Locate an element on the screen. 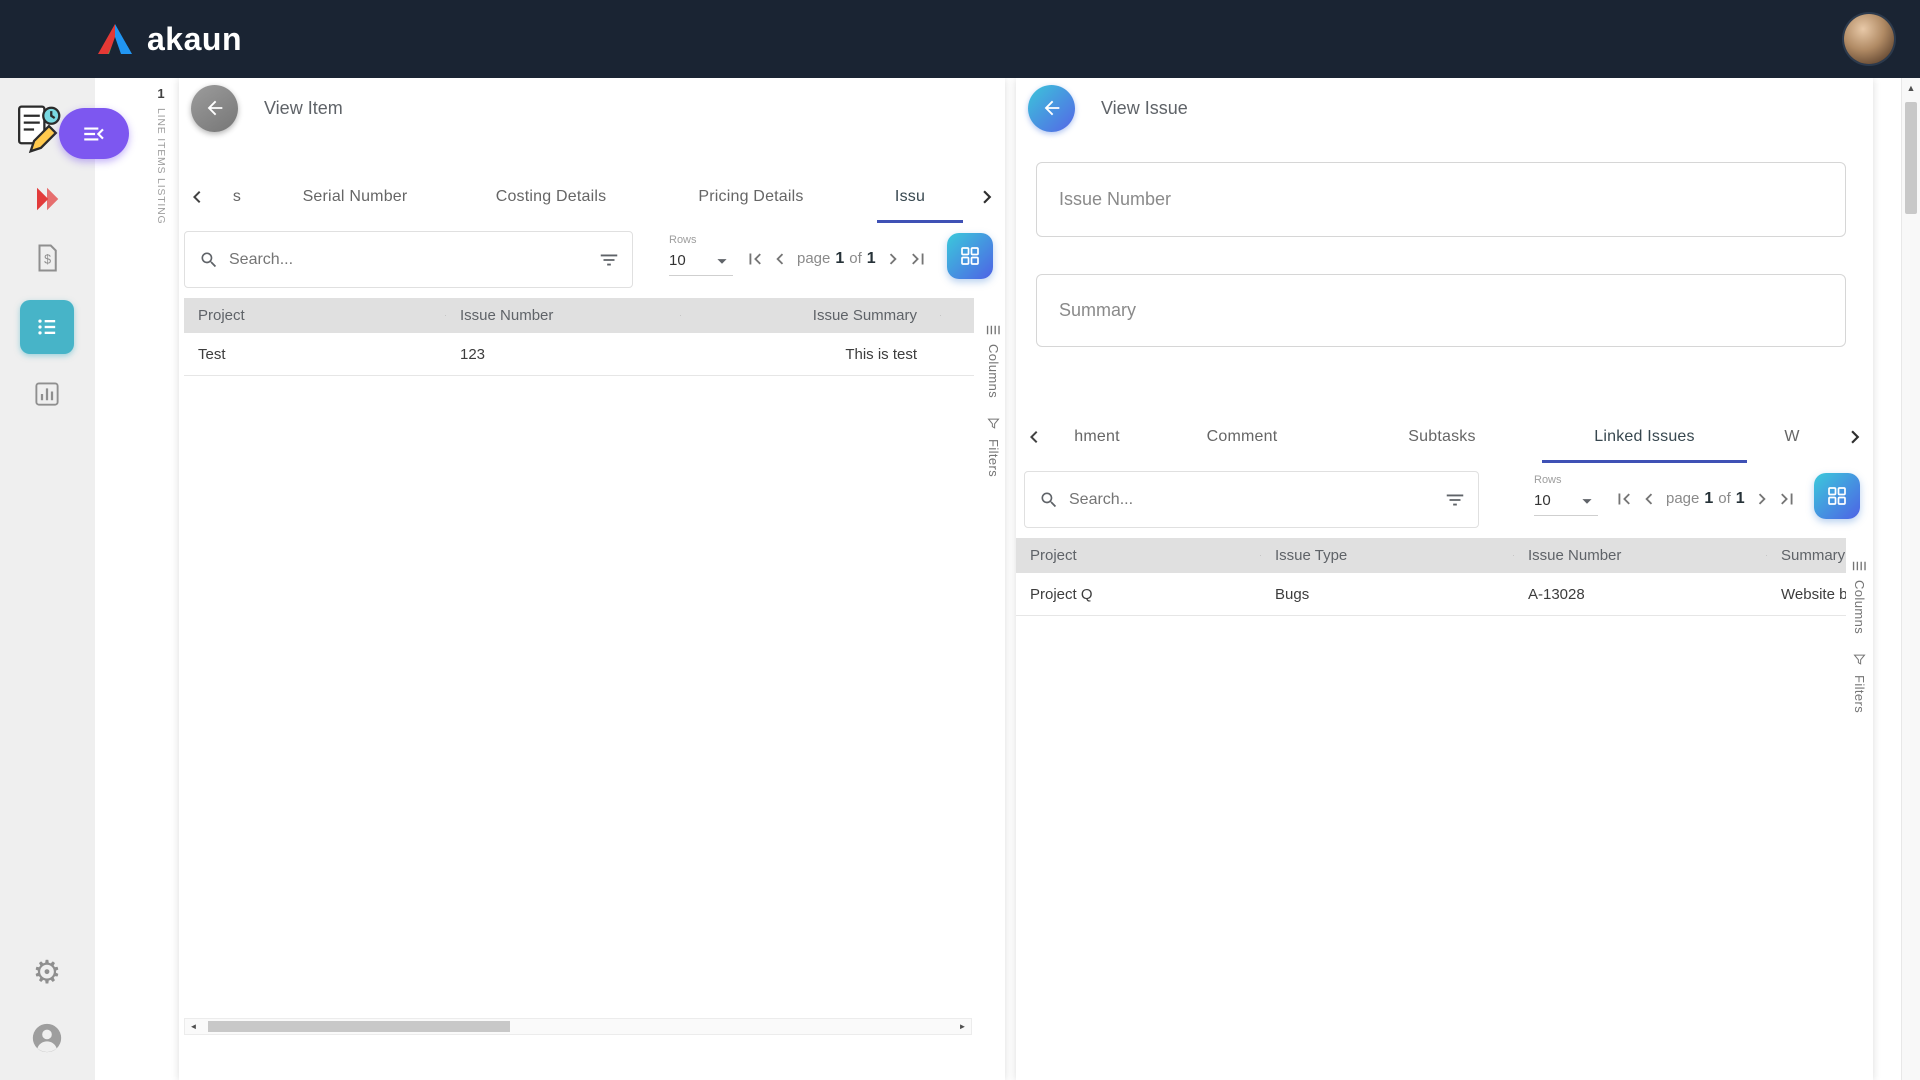 The width and height of the screenshot is (1920, 1080). menu-open-icon is located at coordinates (94, 134).